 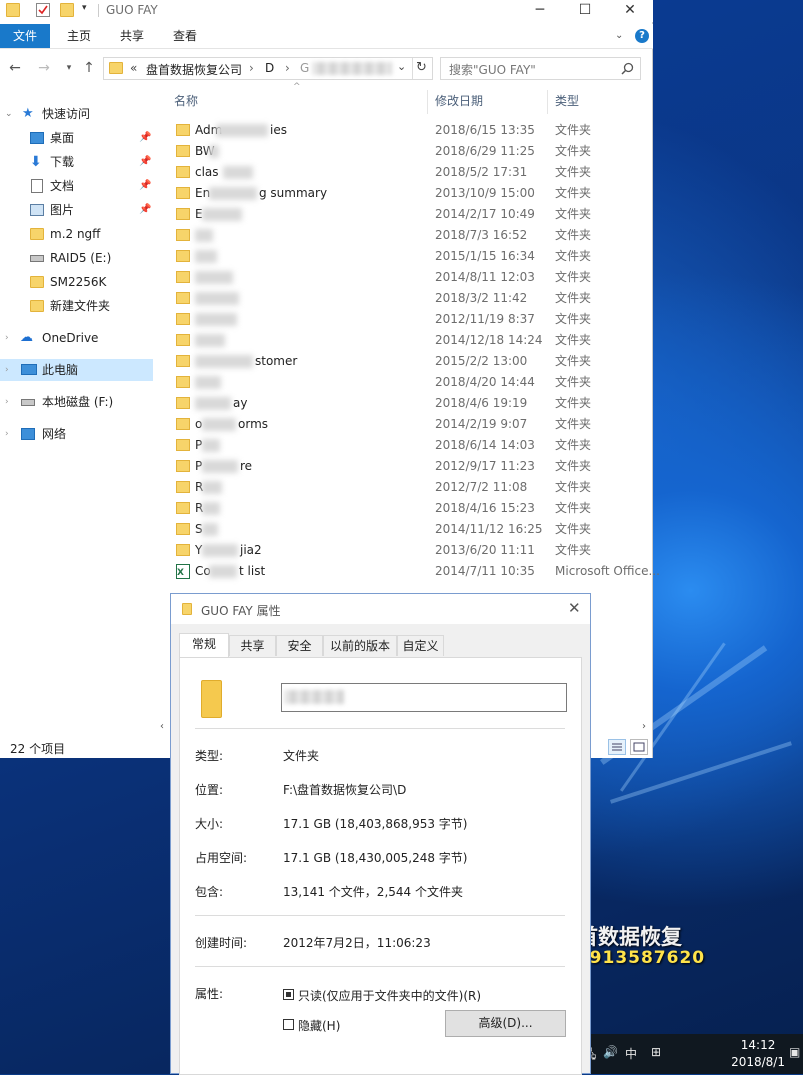 What do you see at coordinates (631, 1053) in the screenshot?
I see `ime-indicator: 中` at bounding box center [631, 1053].